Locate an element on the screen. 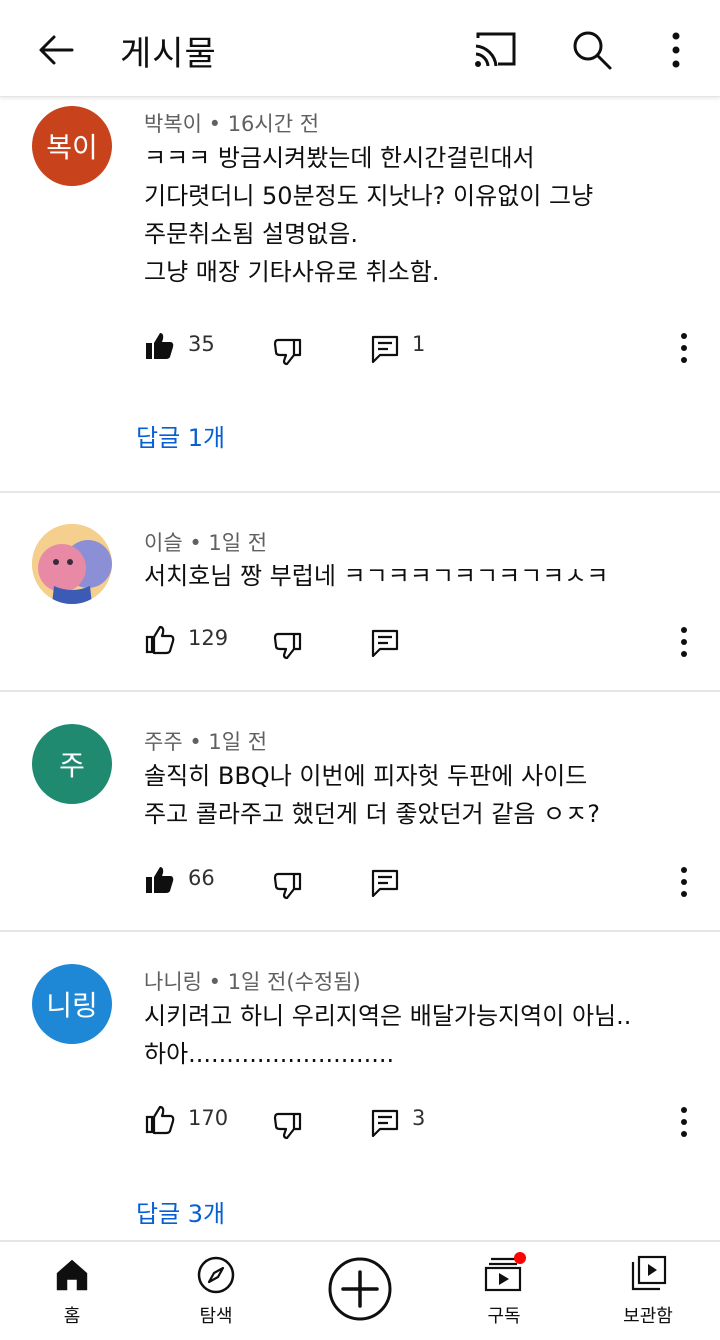  nav-label: 구독 is located at coordinates (504, 1316).